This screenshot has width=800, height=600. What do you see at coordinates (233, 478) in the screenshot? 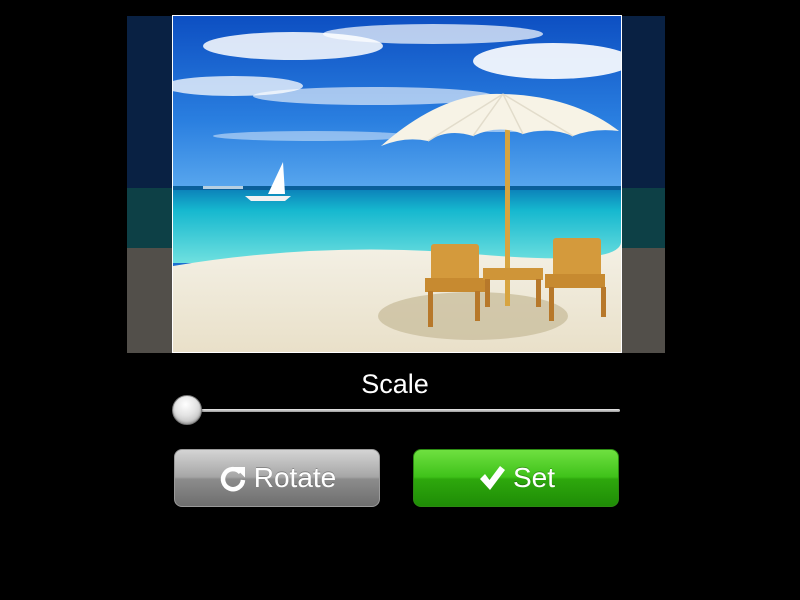
I see `rotate-clockwise-icon` at bounding box center [233, 478].